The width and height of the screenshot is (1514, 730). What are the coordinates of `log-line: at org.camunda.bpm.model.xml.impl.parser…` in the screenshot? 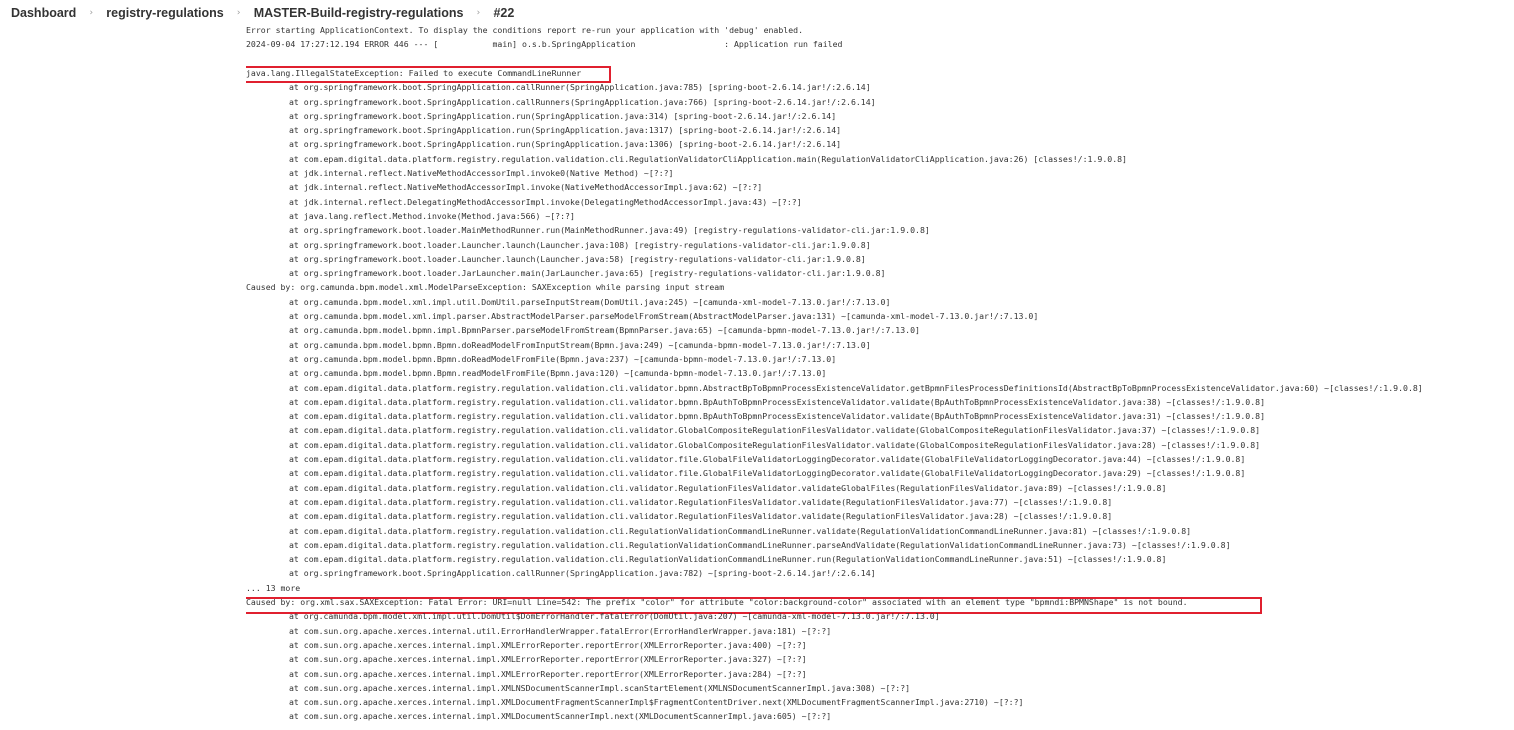 It's located at (664, 316).